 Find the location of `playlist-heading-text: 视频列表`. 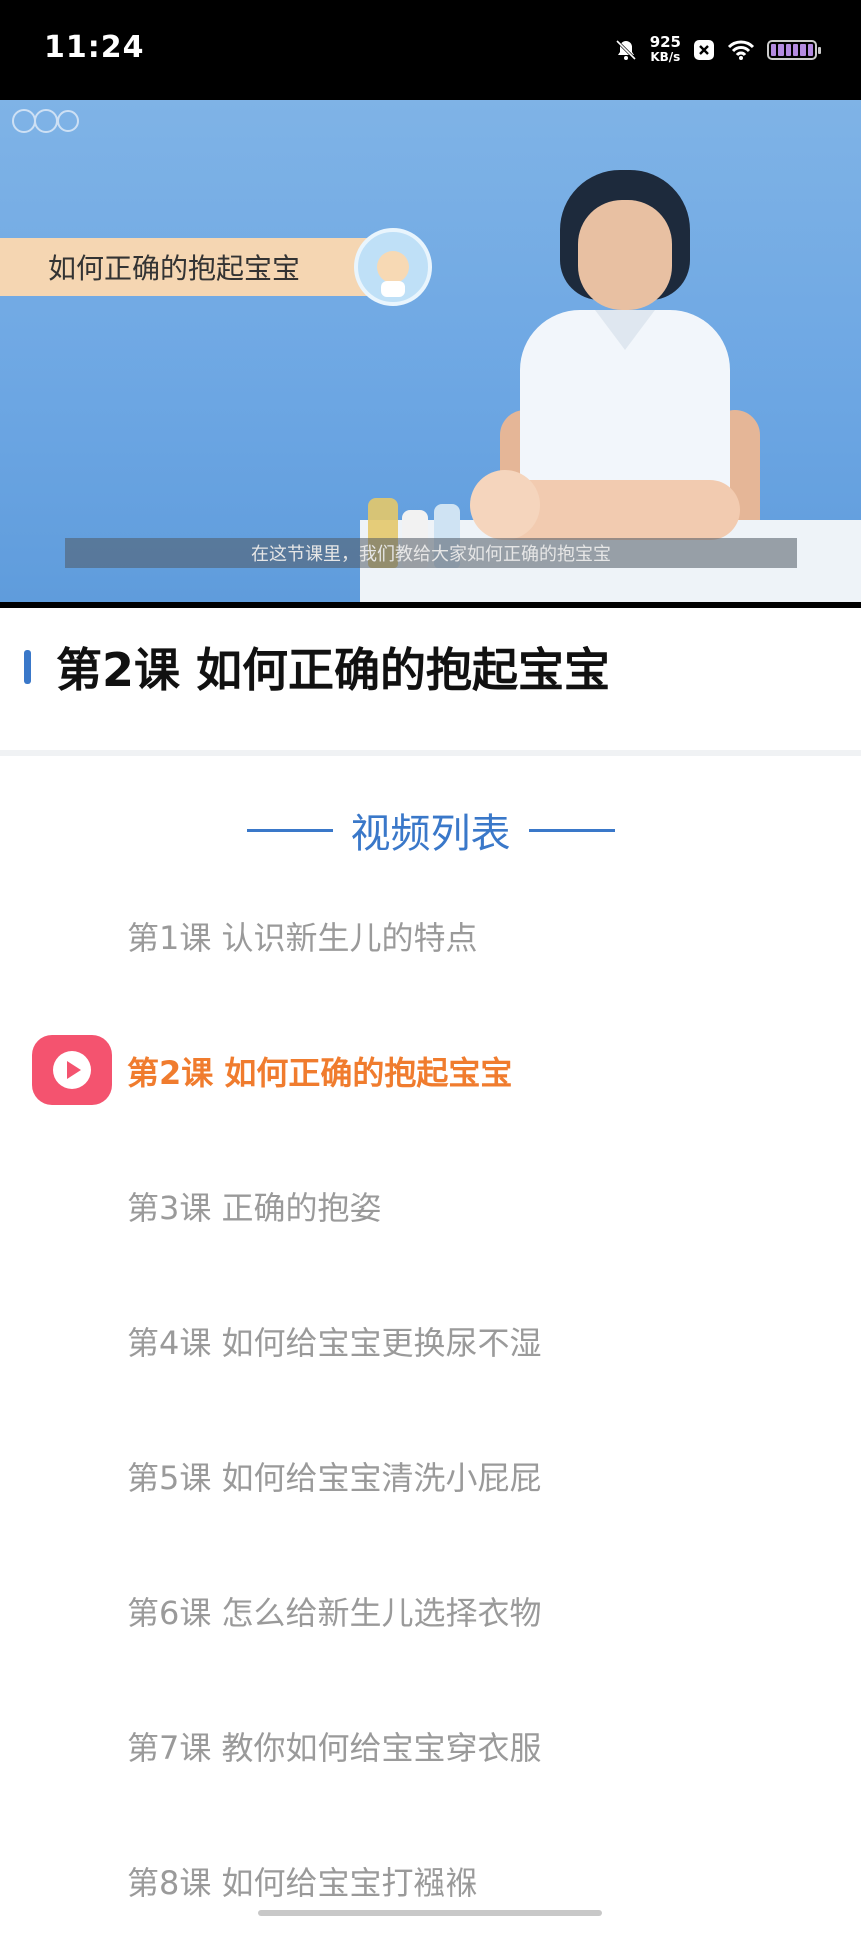

playlist-heading-text: 视频列表 is located at coordinates (430, 834).